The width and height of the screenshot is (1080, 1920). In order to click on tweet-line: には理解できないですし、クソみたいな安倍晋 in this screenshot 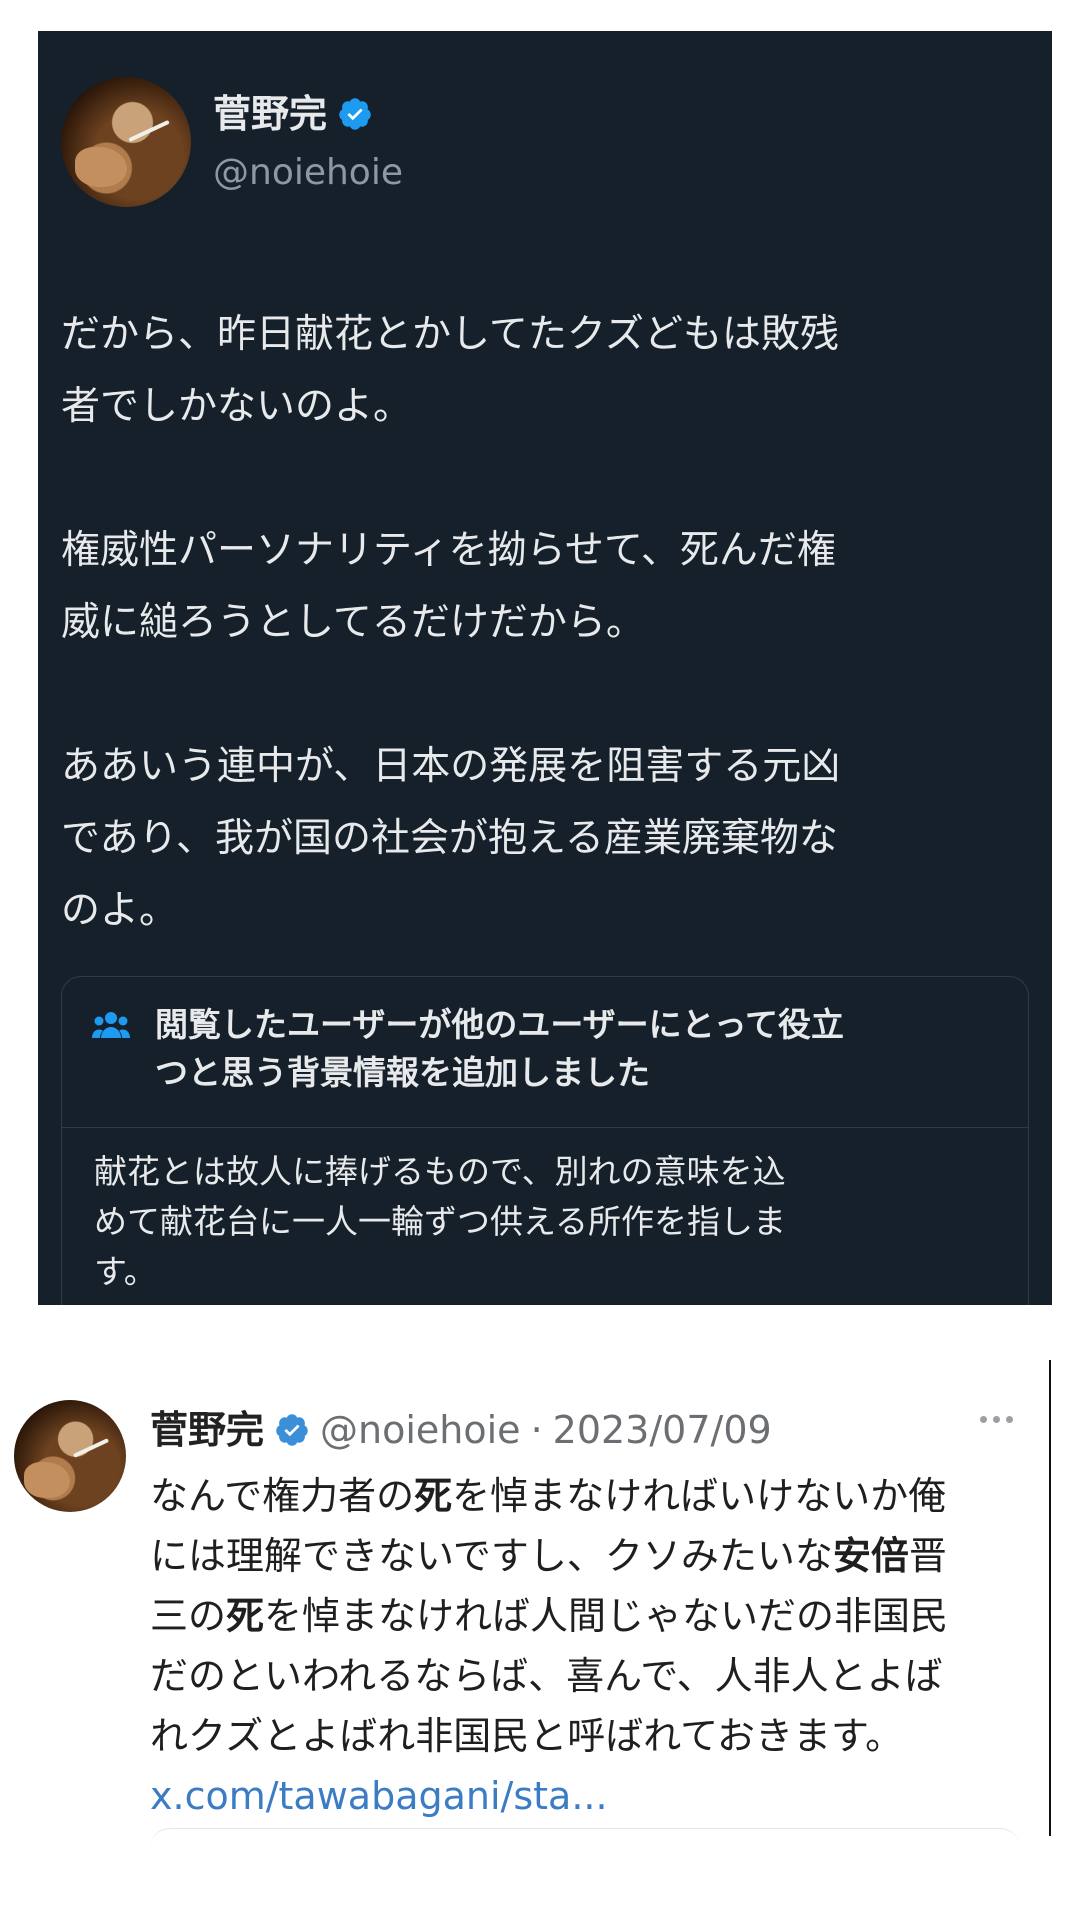, I will do `click(548, 1556)`.